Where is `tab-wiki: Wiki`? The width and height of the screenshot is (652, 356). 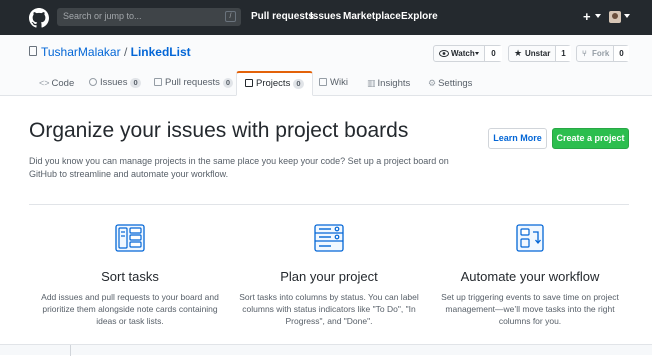 tab-wiki: Wiki is located at coordinates (333, 83).